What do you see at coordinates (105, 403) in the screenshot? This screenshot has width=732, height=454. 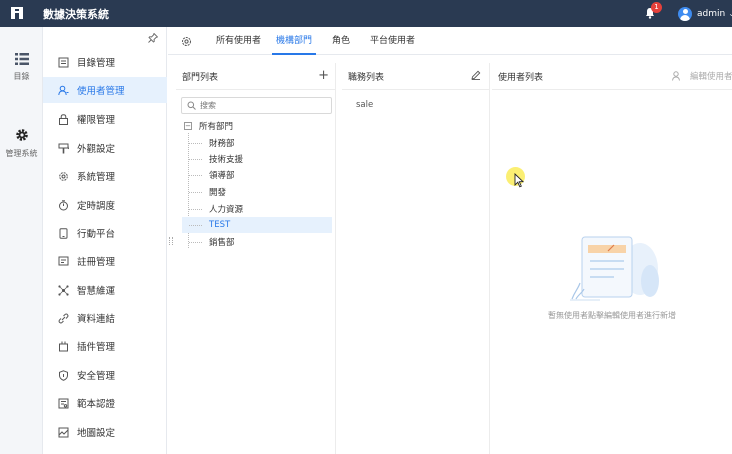 I see `menu-item-template-certification: 範本認證` at bounding box center [105, 403].